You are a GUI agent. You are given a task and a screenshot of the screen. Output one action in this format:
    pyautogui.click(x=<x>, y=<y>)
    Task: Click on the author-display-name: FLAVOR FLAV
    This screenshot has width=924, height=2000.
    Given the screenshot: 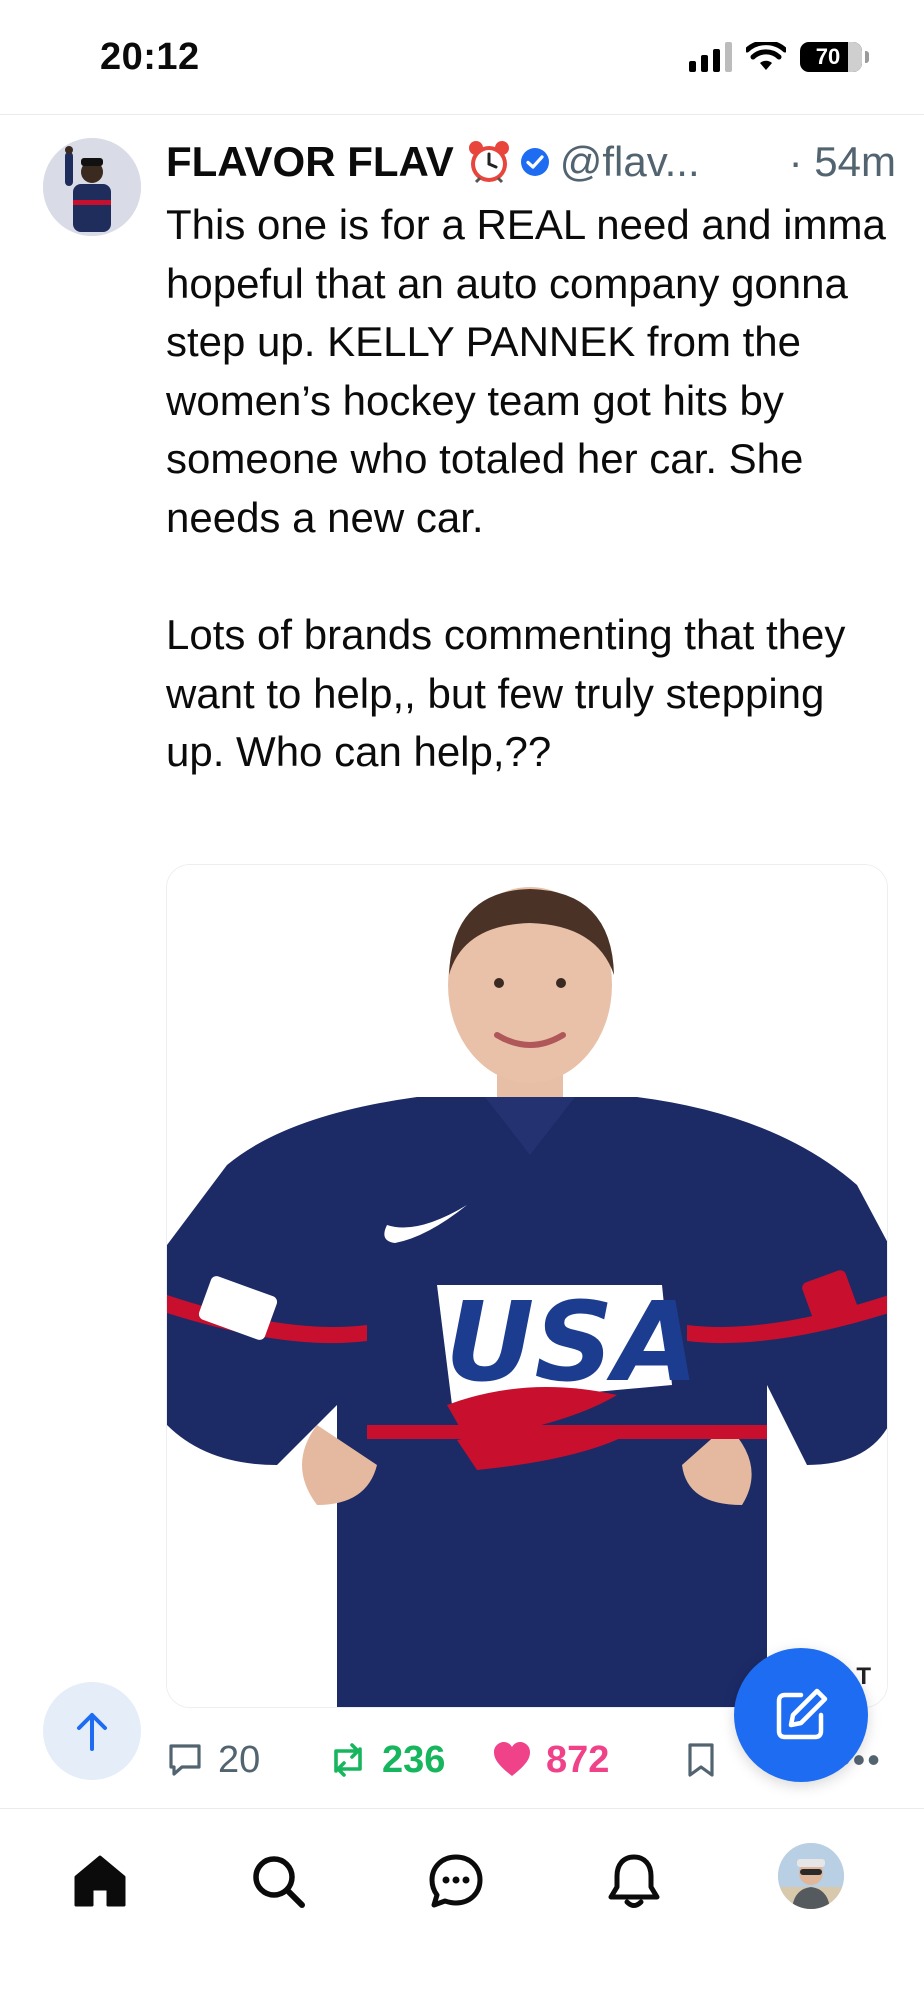 What is the action you would take?
    pyautogui.click(x=310, y=162)
    